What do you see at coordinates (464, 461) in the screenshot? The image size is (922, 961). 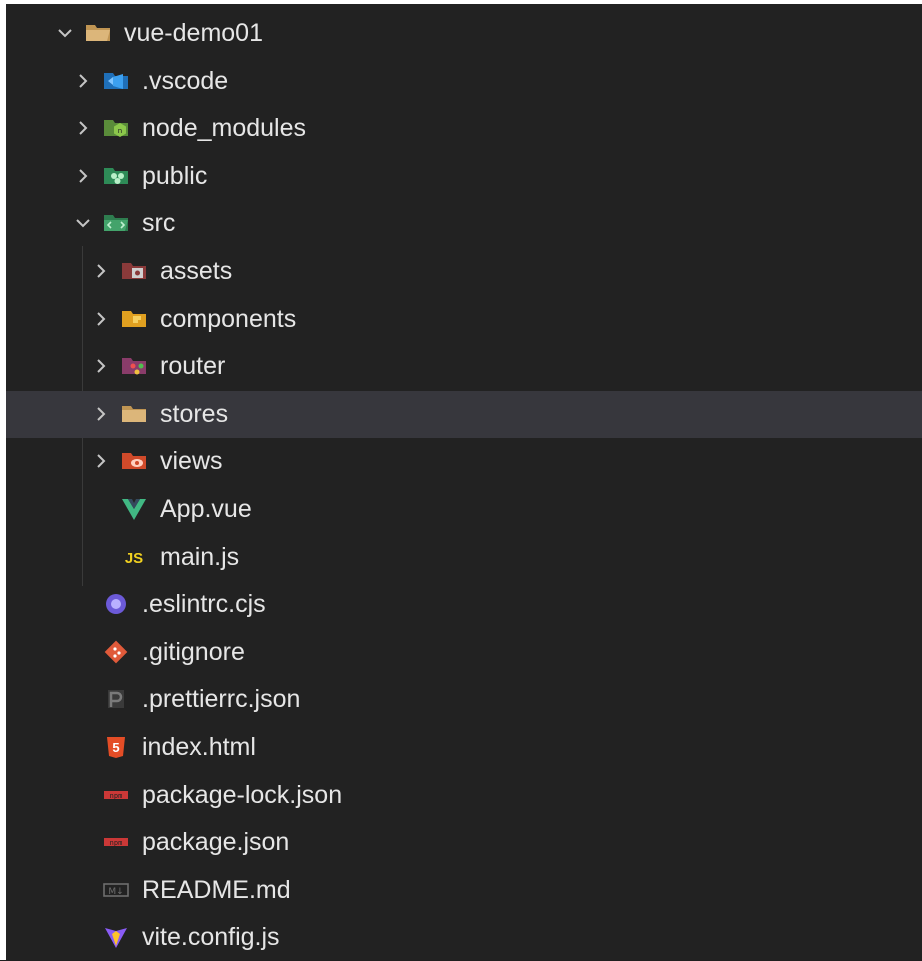 I see `tree-folder-views: views` at bounding box center [464, 461].